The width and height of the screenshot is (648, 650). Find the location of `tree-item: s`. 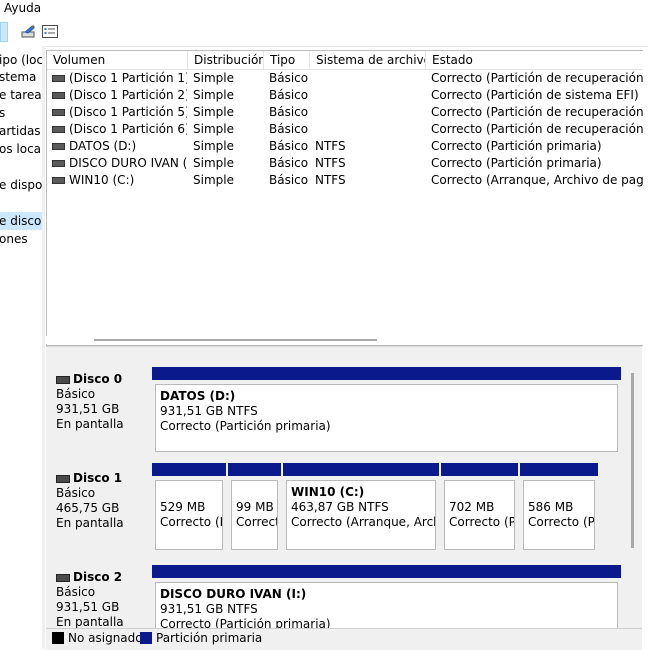

tree-item: s is located at coordinates (2, 113).